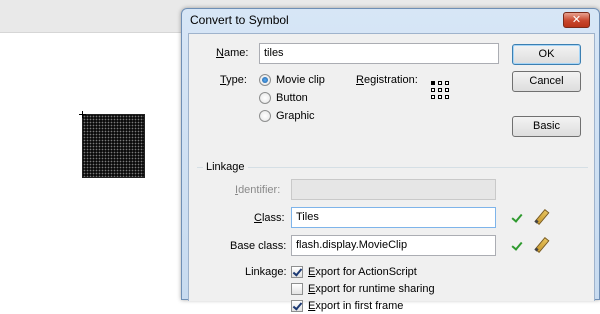 The height and width of the screenshot is (314, 600). Describe the element at coordinates (239, 20) in the screenshot. I see `dialog-title: Convert to Symbol` at that location.